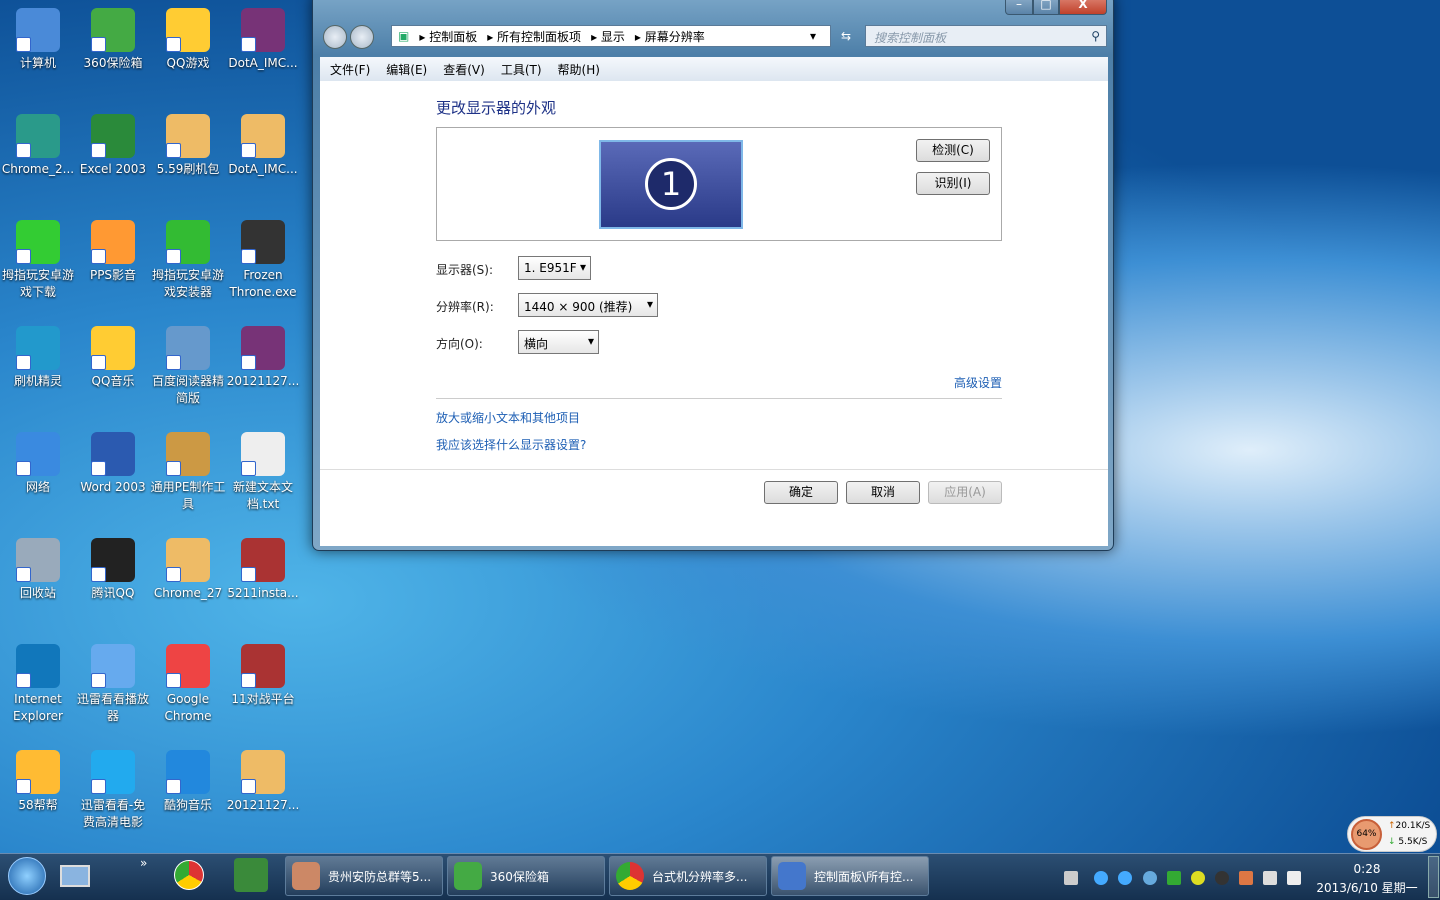 The height and width of the screenshot is (900, 1440). Describe the element at coordinates (38, 40) in the screenshot. I see `desktop-icon: 计算机` at that location.